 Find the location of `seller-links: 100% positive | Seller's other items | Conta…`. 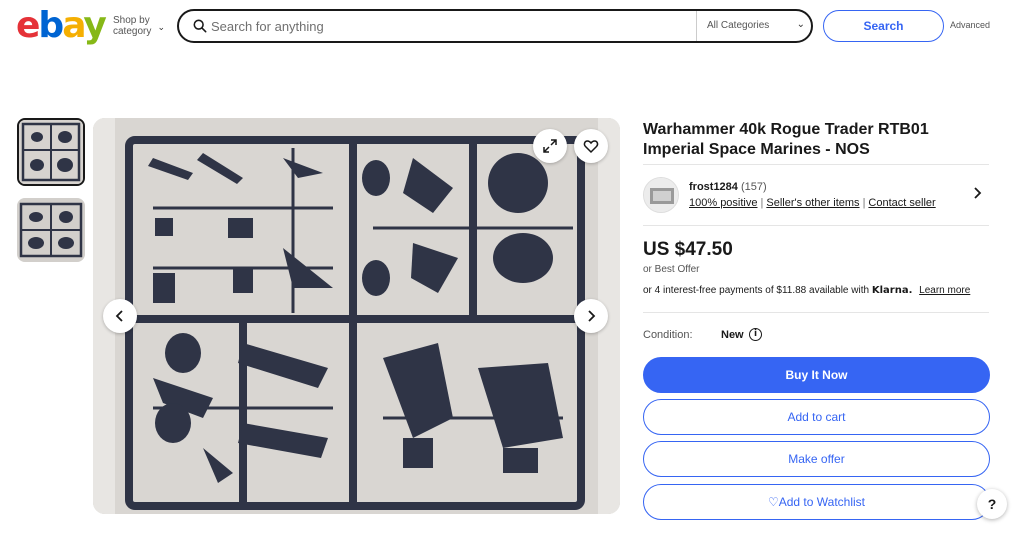

seller-links: 100% positive | Seller's other items | Conta… is located at coordinates (812, 203).